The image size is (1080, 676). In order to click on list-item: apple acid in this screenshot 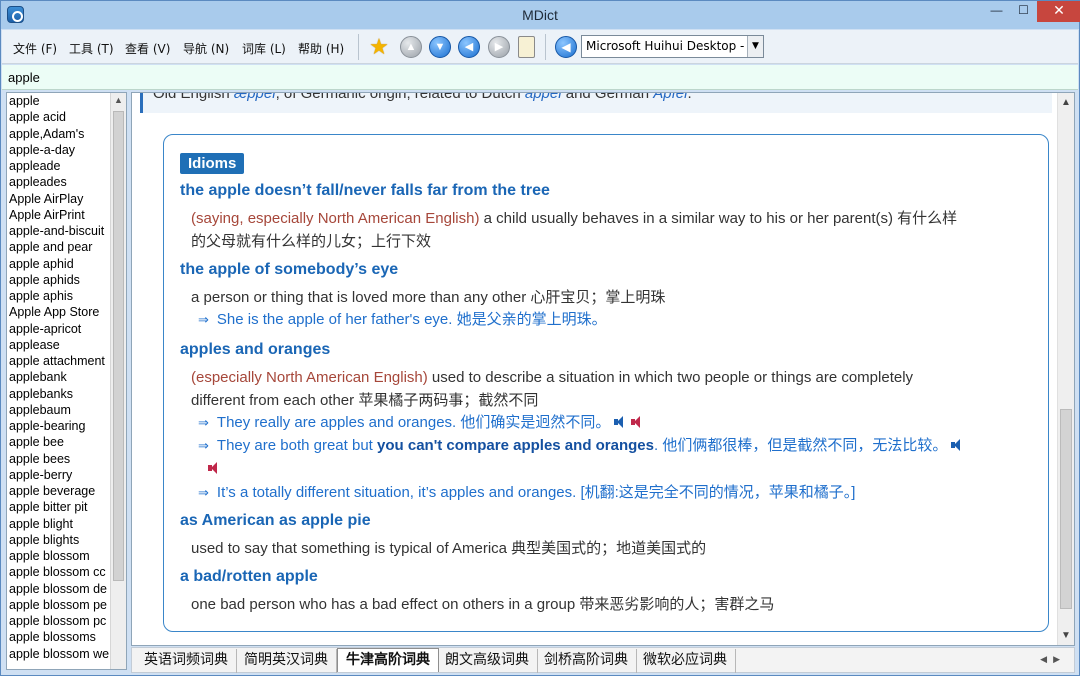, I will do `click(58, 117)`.